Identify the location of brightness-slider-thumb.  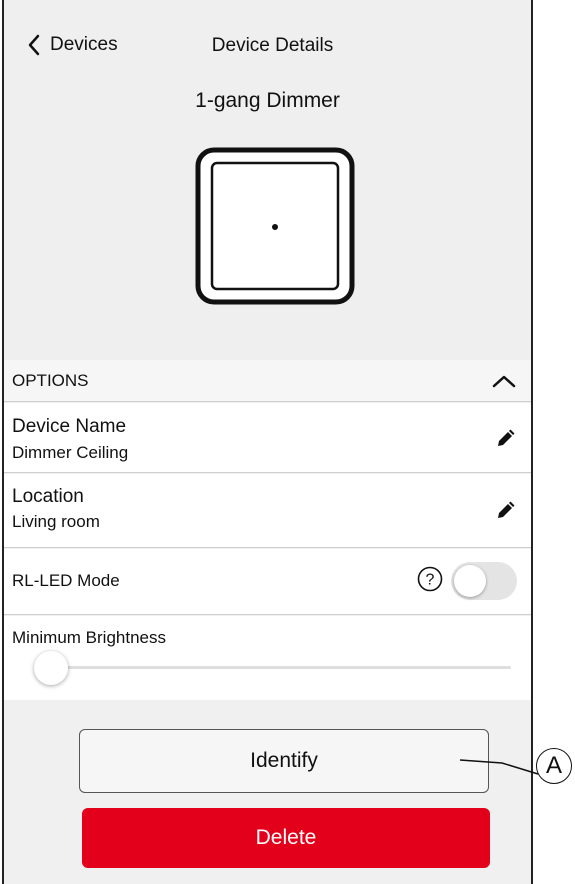
(51, 668).